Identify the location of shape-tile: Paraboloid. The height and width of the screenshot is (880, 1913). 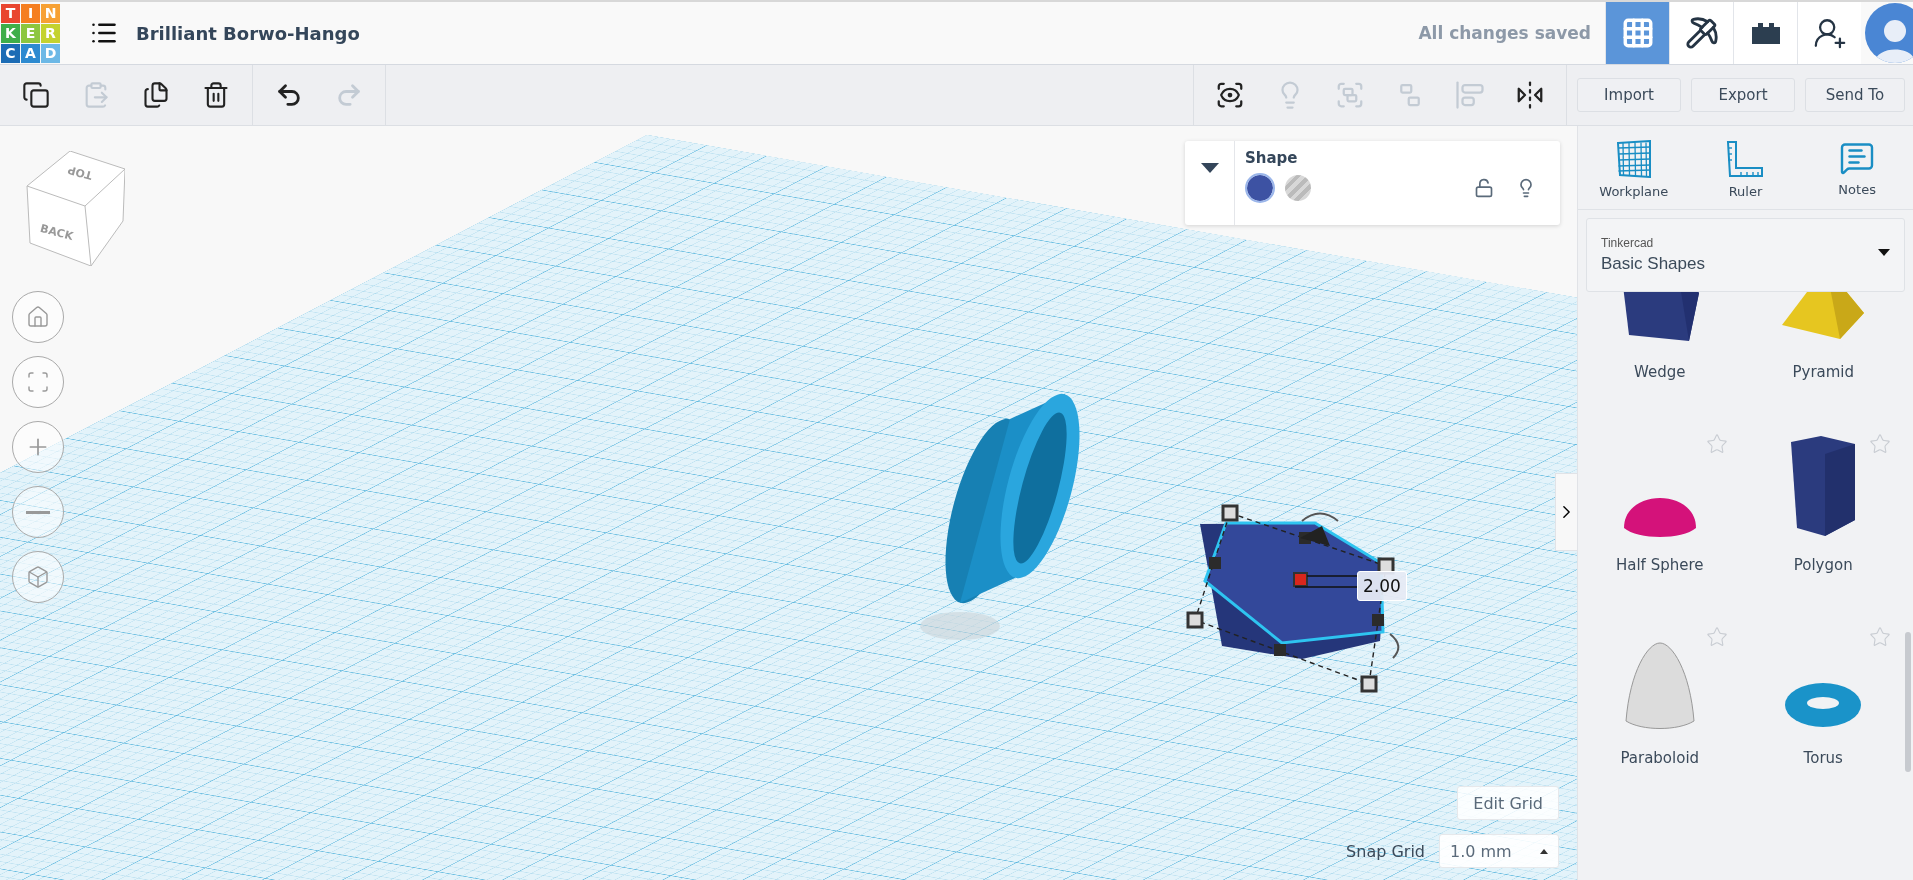
(1660, 712).